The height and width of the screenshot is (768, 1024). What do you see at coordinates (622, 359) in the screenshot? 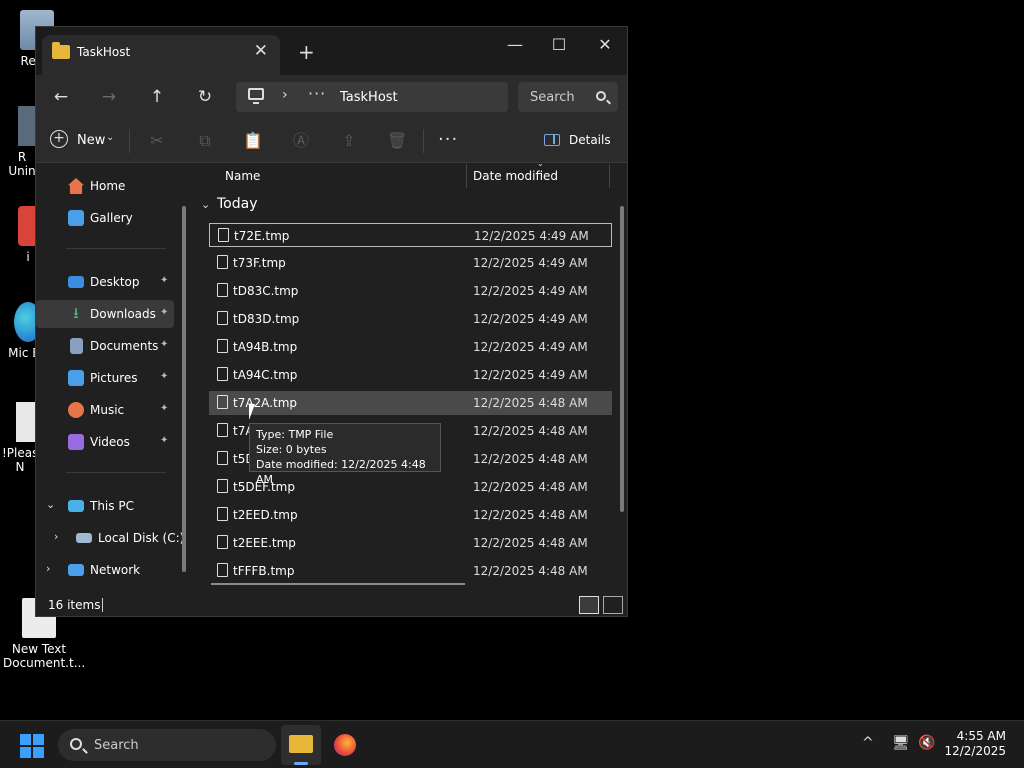
I see `vertical-scrollbar` at bounding box center [622, 359].